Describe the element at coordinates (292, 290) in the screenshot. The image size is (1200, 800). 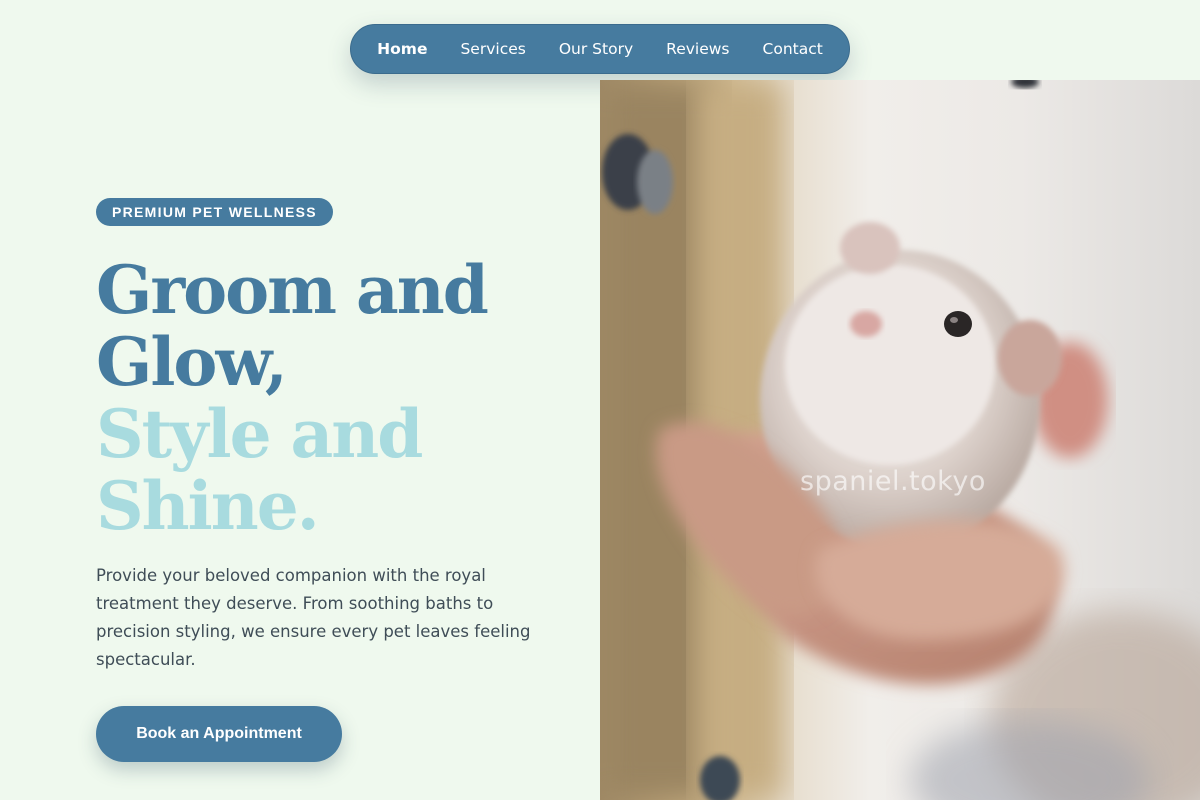
I see `headline-line-1: Groom and` at that location.